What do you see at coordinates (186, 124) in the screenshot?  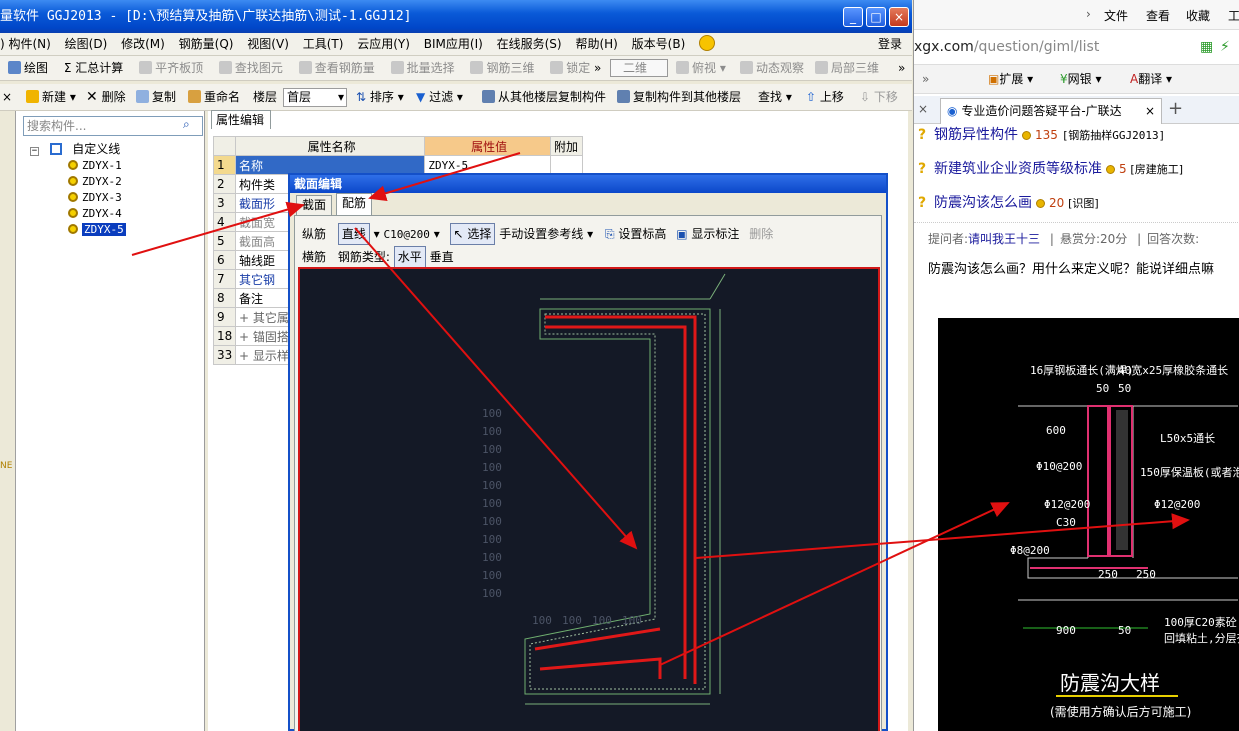 I see `search-icon: ⌕` at bounding box center [186, 124].